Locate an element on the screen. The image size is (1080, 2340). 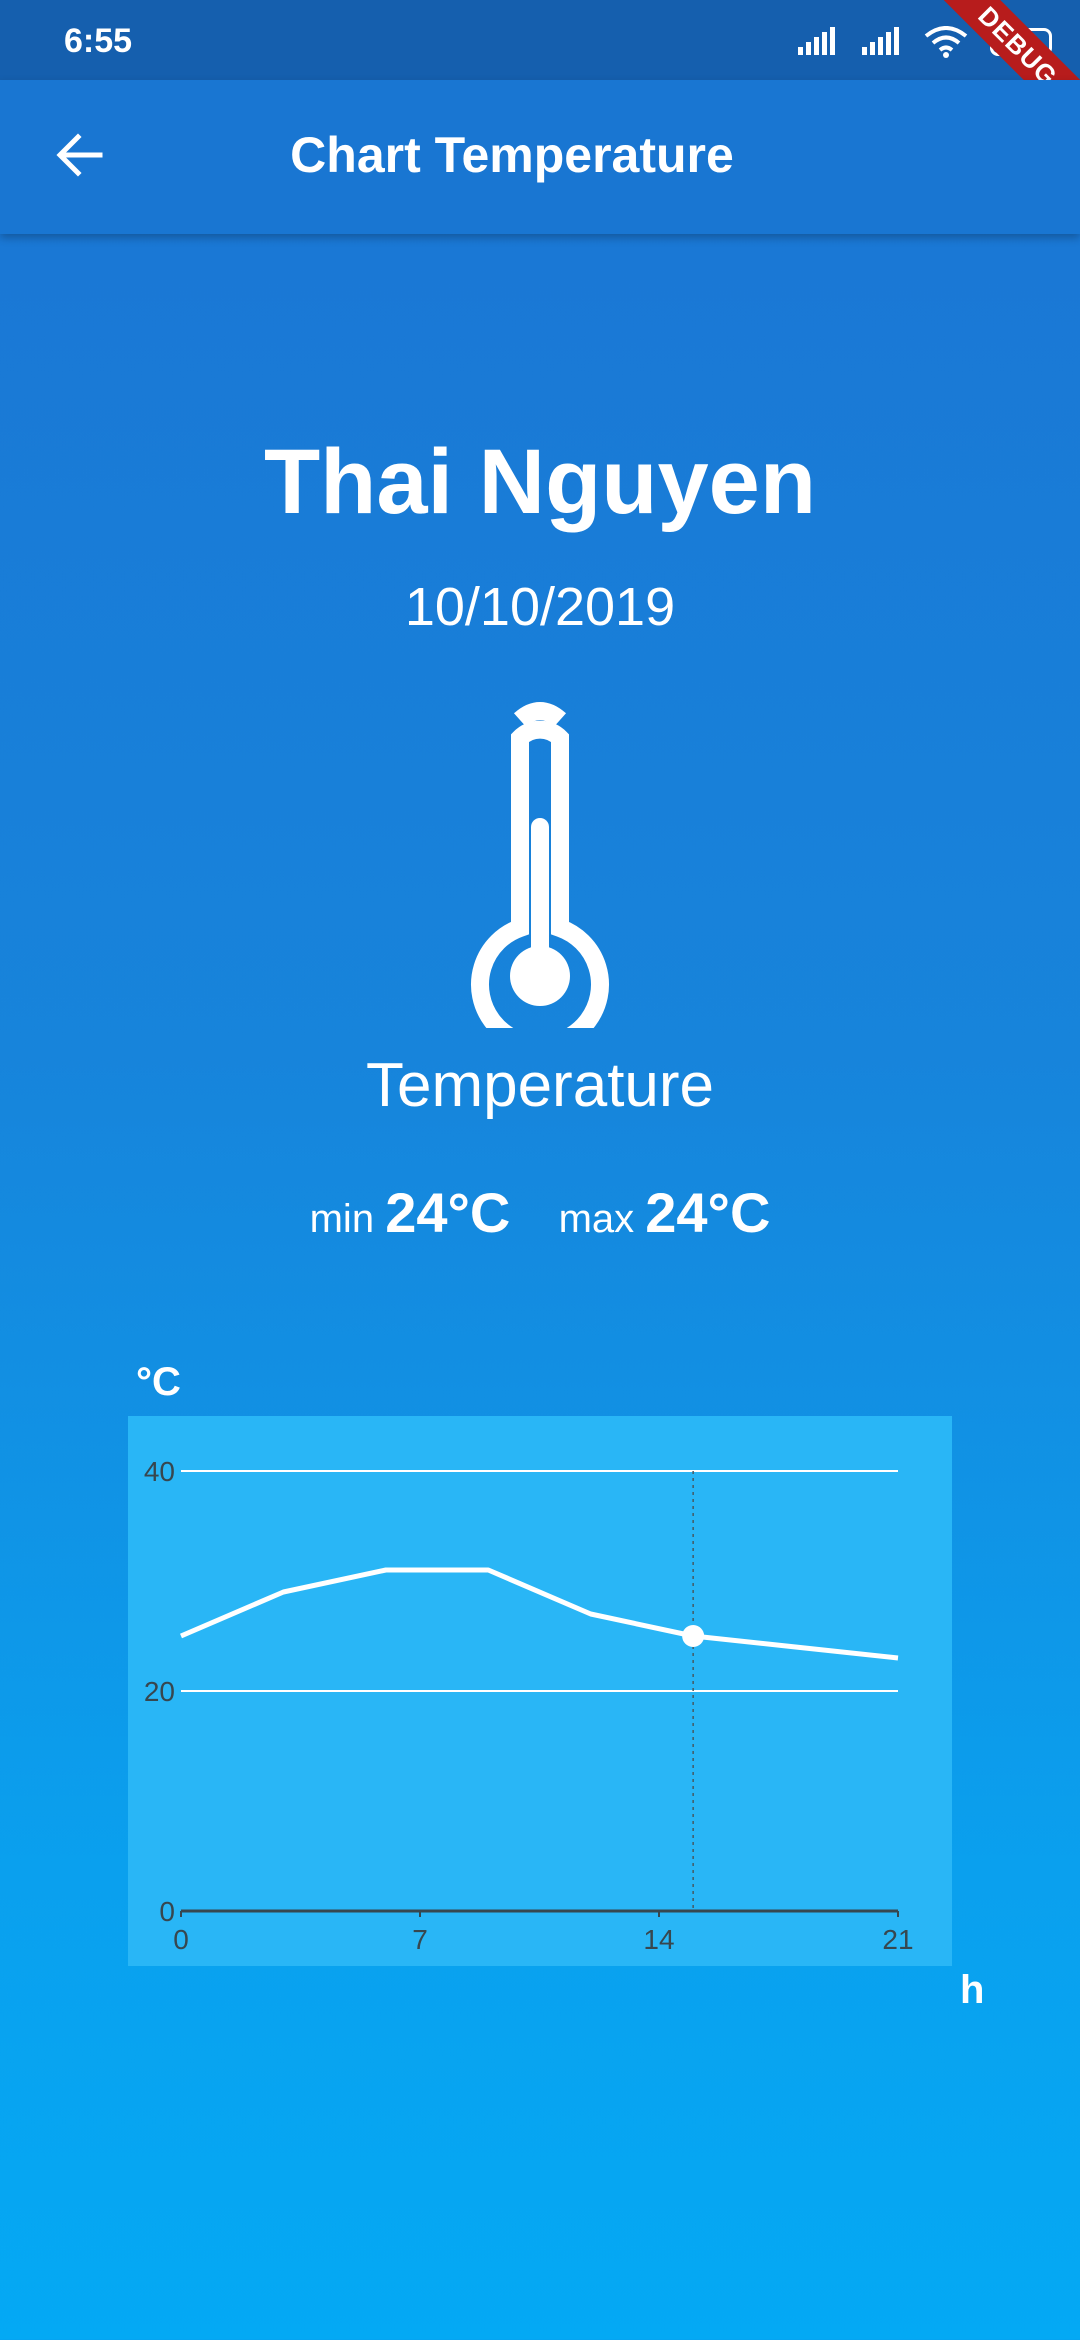
wifi-icon is located at coordinates (946, 42).